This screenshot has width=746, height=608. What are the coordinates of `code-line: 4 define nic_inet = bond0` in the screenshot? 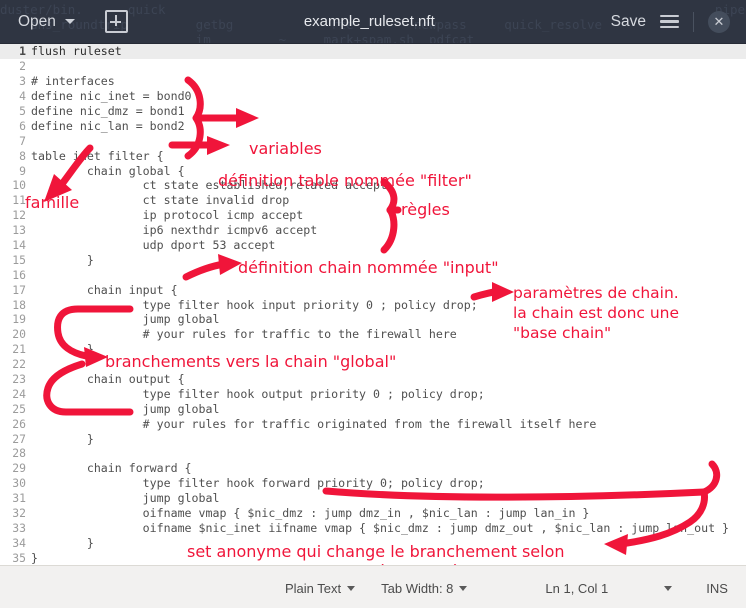 It's located at (373, 96).